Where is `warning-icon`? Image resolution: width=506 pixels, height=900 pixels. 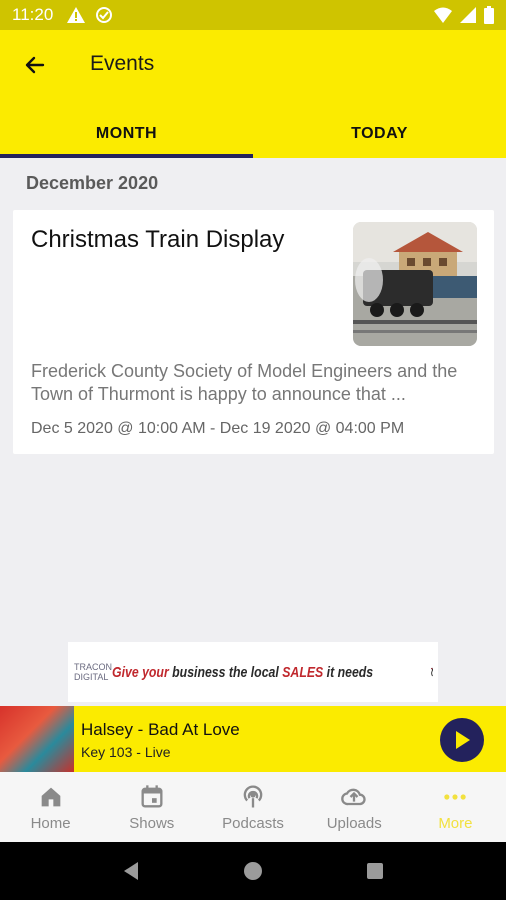 warning-icon is located at coordinates (76, 15).